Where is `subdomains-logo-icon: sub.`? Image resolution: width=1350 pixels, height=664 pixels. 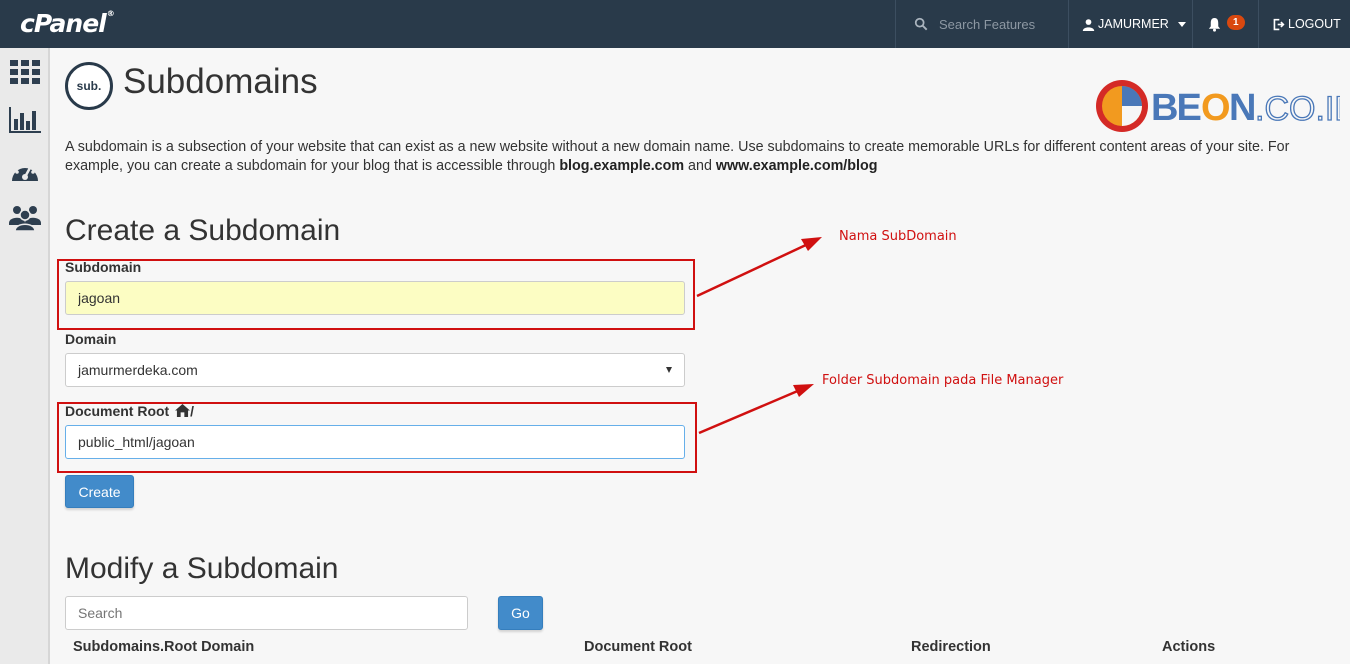 subdomains-logo-icon: sub. is located at coordinates (89, 86).